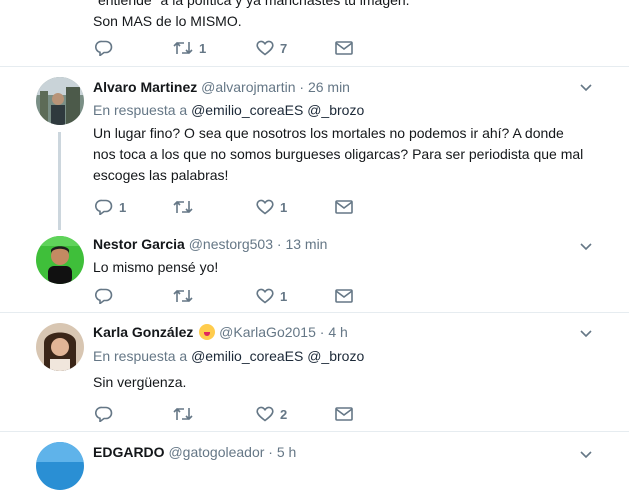 The image size is (629, 490). Describe the element at coordinates (203, 48) in the screenshot. I see `retweet-count: 1` at that location.